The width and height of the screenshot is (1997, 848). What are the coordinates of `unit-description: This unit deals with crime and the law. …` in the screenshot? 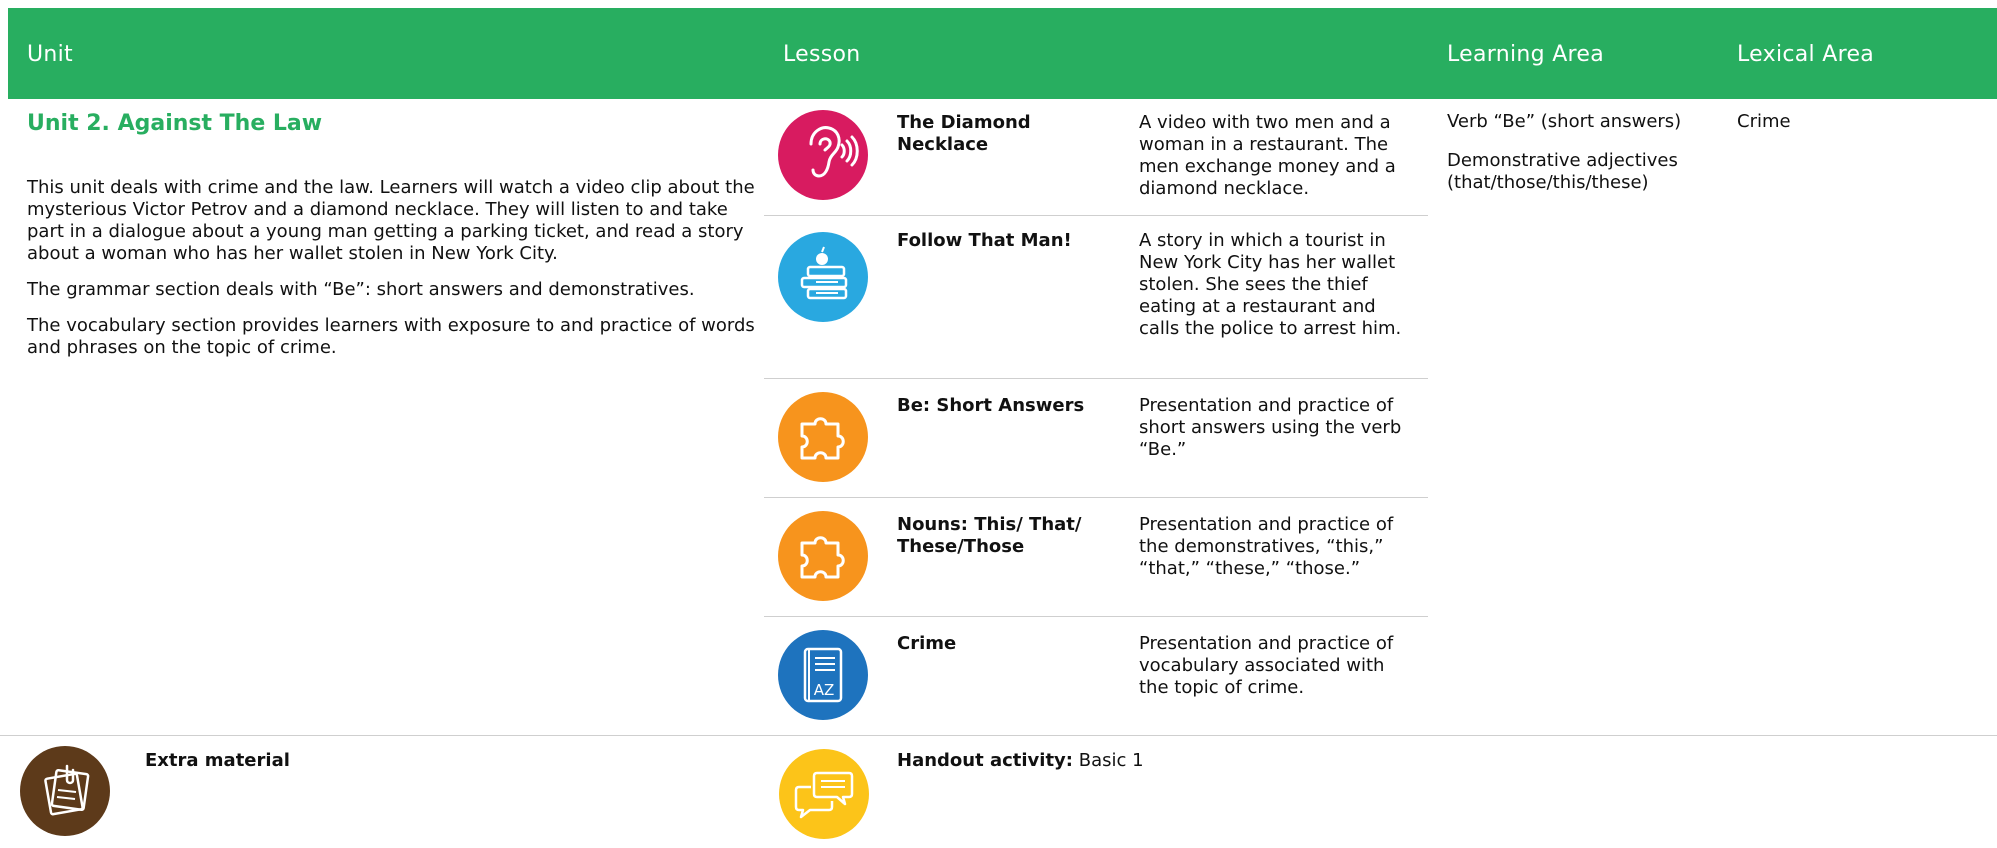 It's located at (392, 275).